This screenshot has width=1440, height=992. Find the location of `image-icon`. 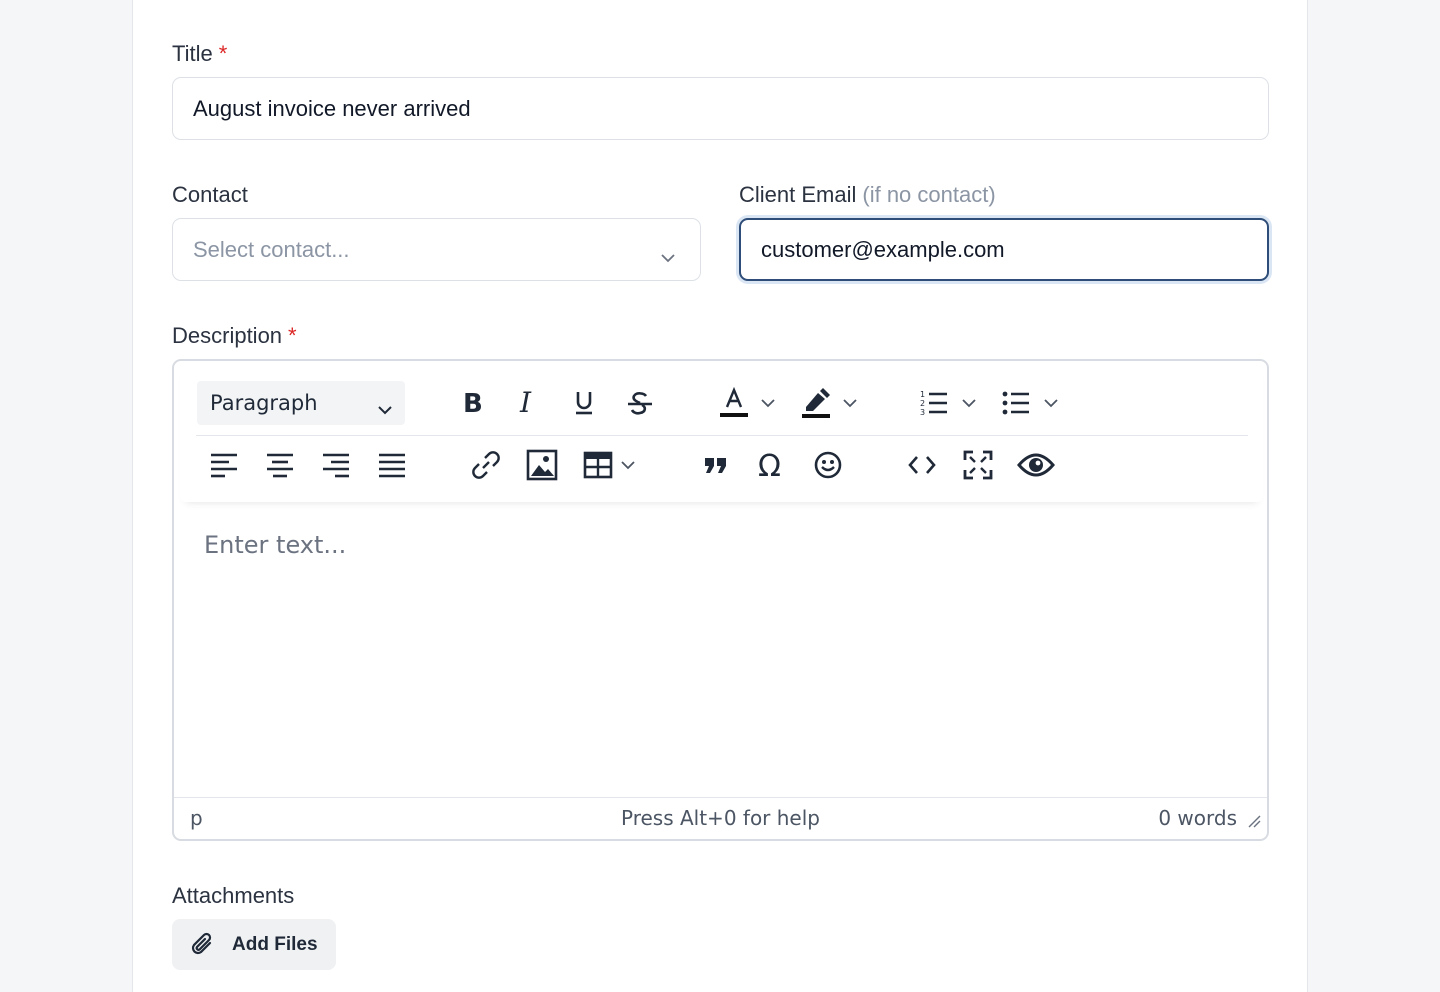

image-icon is located at coordinates (542, 465).